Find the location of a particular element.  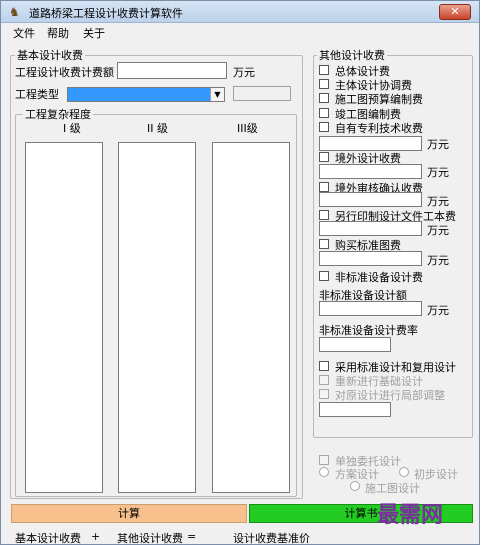

print-cost-checkbox is located at coordinates (324, 215).